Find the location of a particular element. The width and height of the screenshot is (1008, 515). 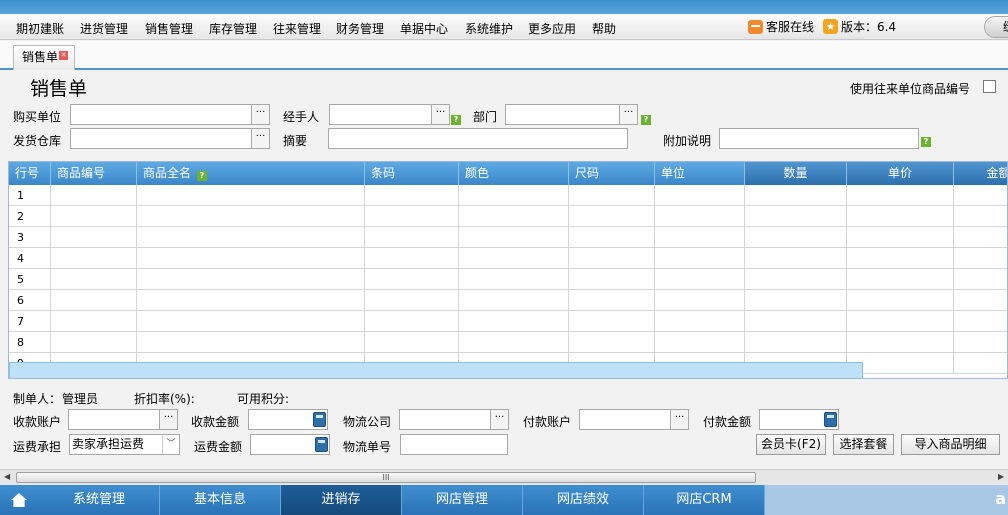

dept-browse-button: ··· is located at coordinates (628, 114).